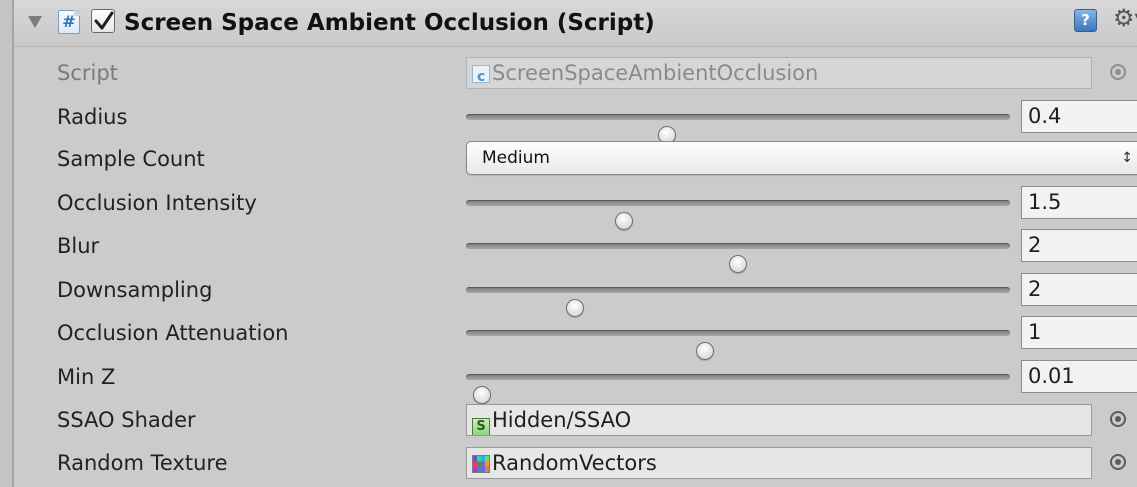 The height and width of the screenshot is (487, 1137). What do you see at coordinates (1079, 289) in the screenshot?
I see `downsampling-value-field: 2` at bounding box center [1079, 289].